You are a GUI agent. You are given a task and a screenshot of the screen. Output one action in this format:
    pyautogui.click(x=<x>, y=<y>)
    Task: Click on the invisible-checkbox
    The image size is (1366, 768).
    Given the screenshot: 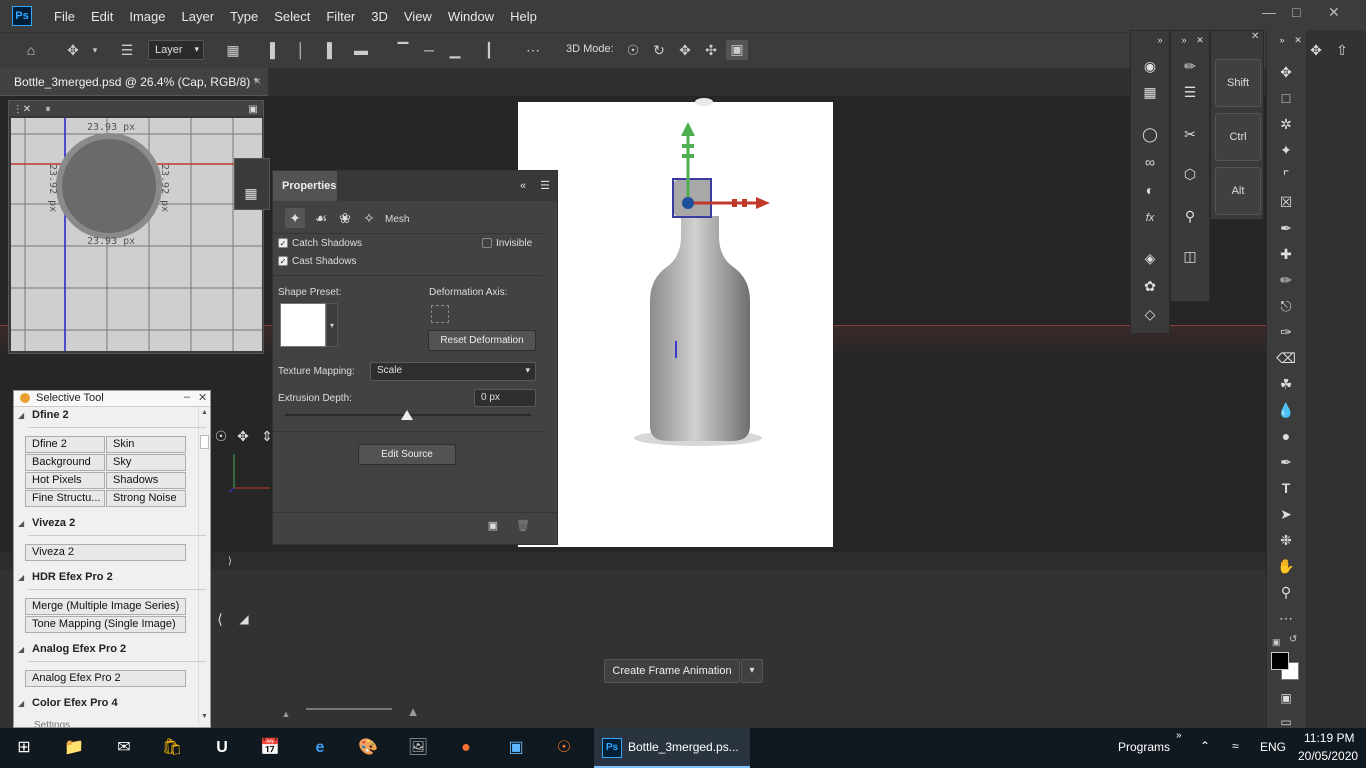 What is the action you would take?
    pyautogui.click(x=487, y=243)
    